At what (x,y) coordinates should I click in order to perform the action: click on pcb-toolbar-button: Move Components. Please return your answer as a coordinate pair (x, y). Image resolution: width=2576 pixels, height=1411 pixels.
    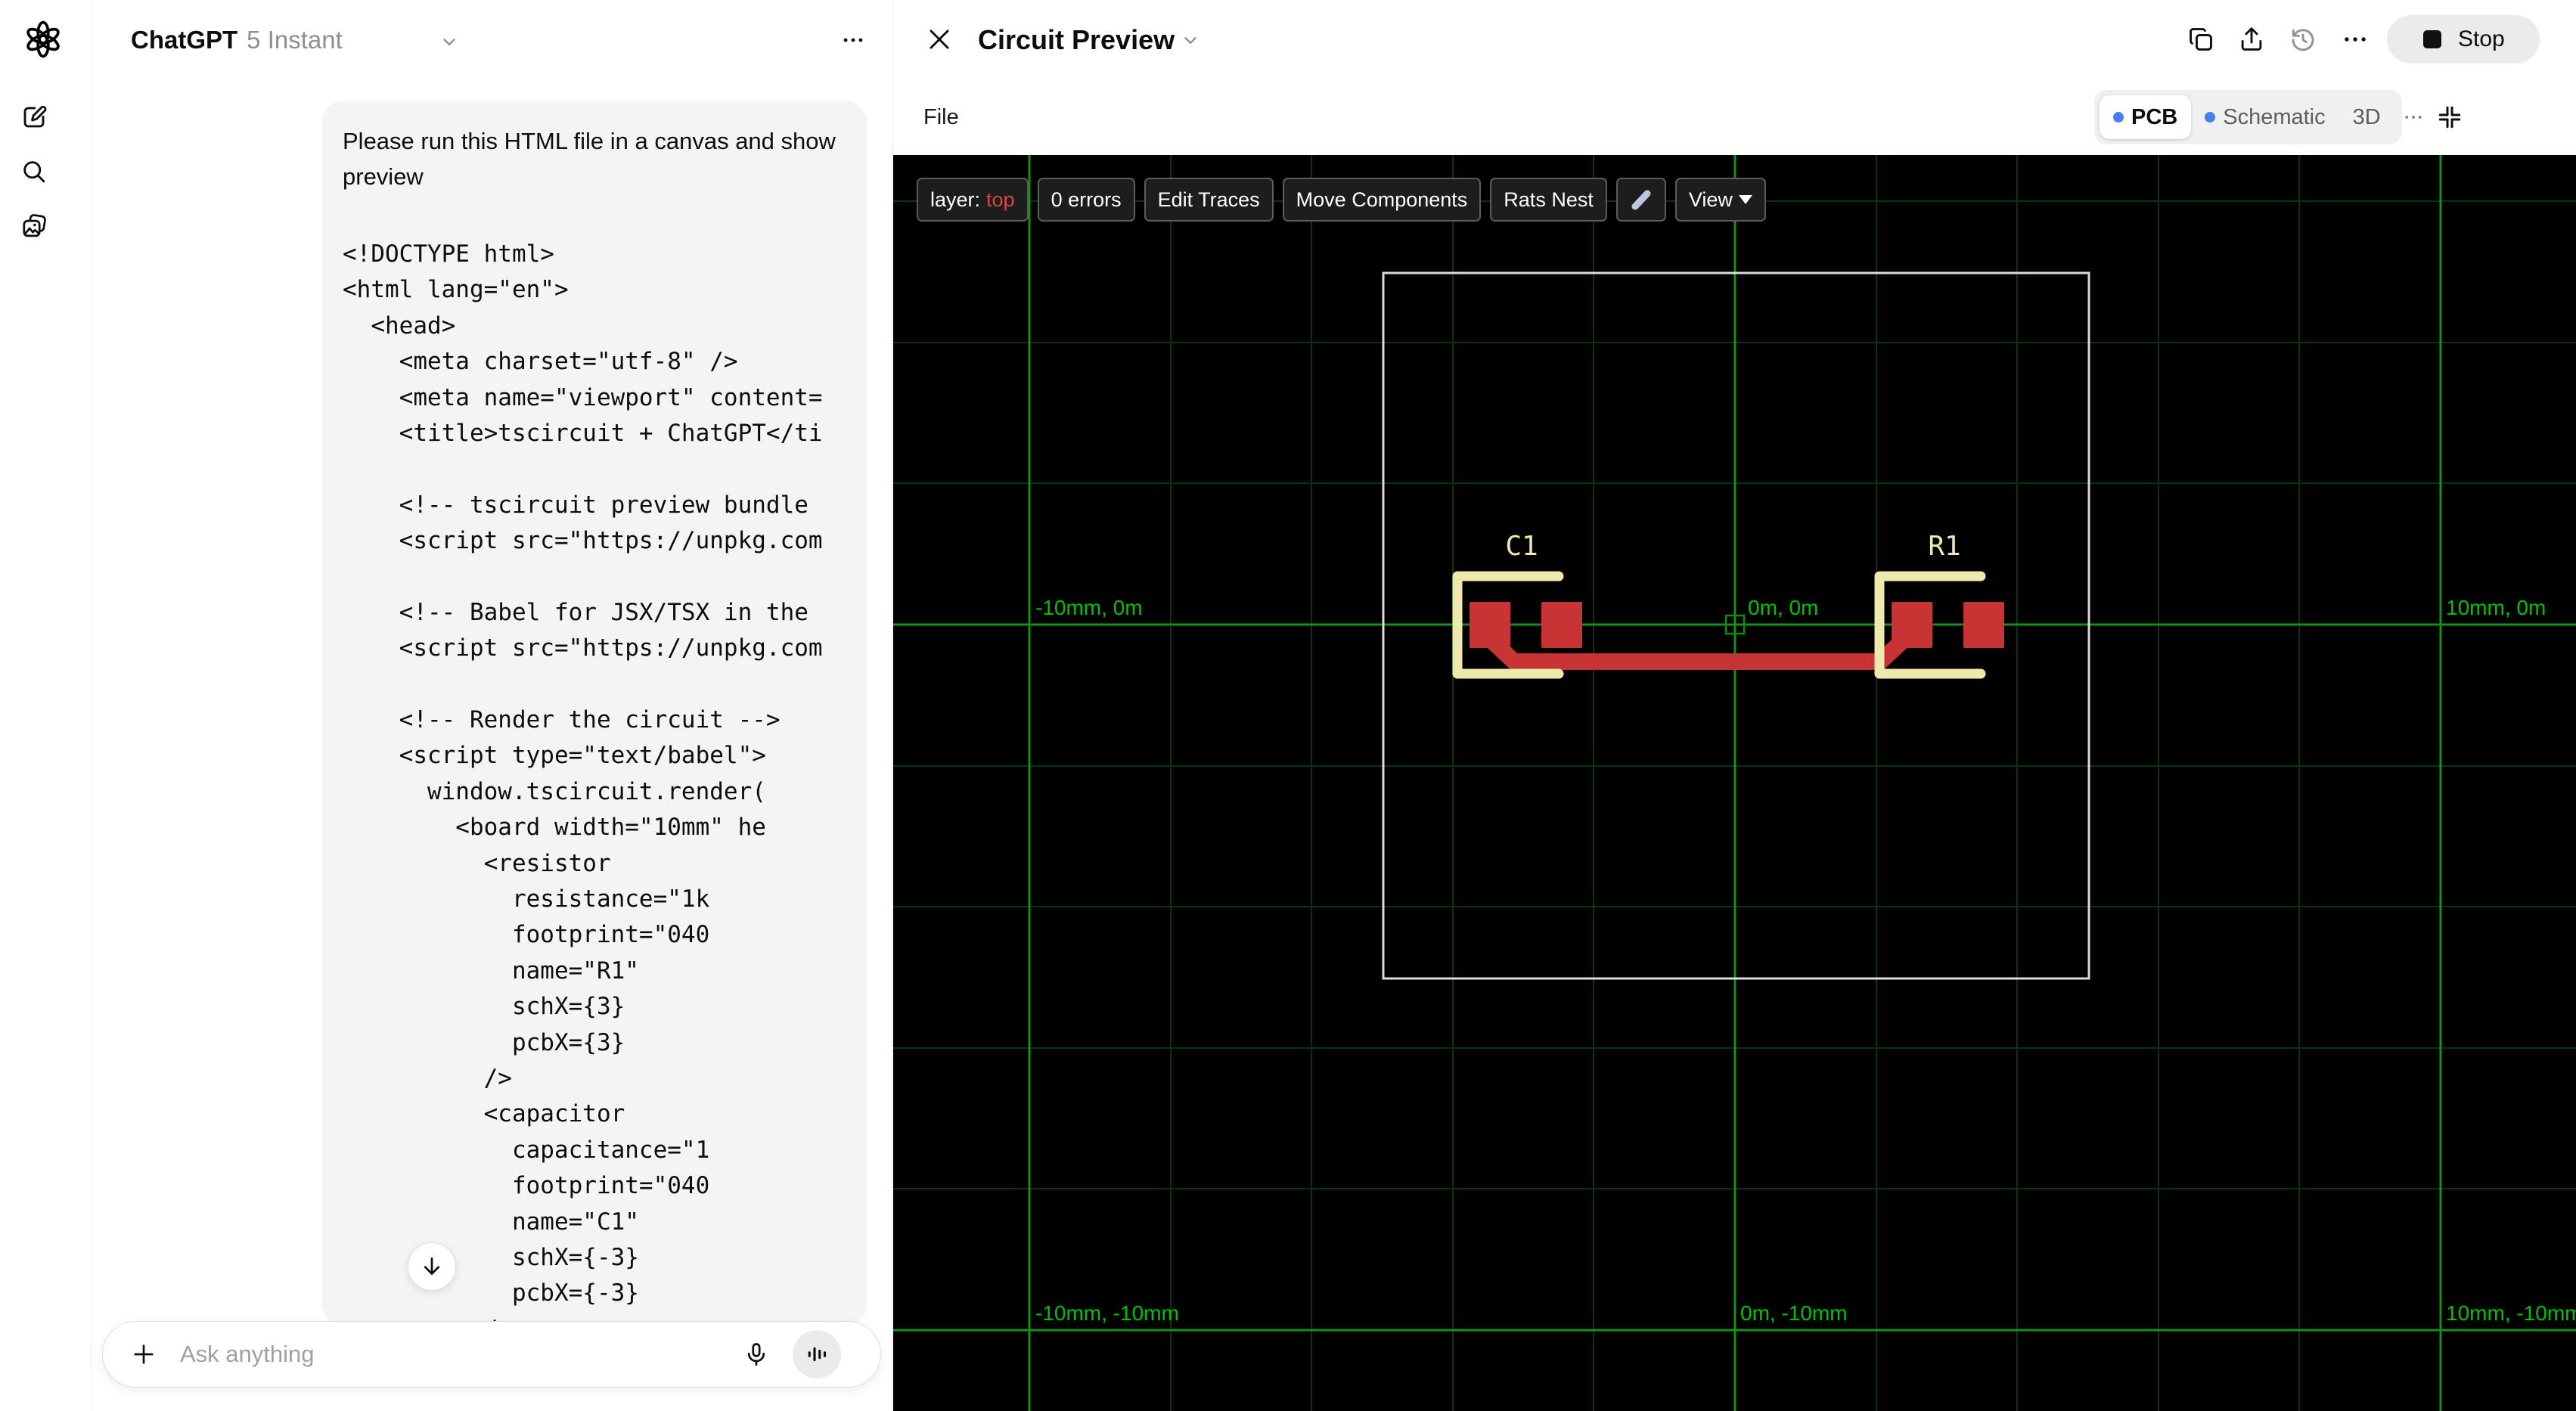
    Looking at the image, I should click on (1382, 200).